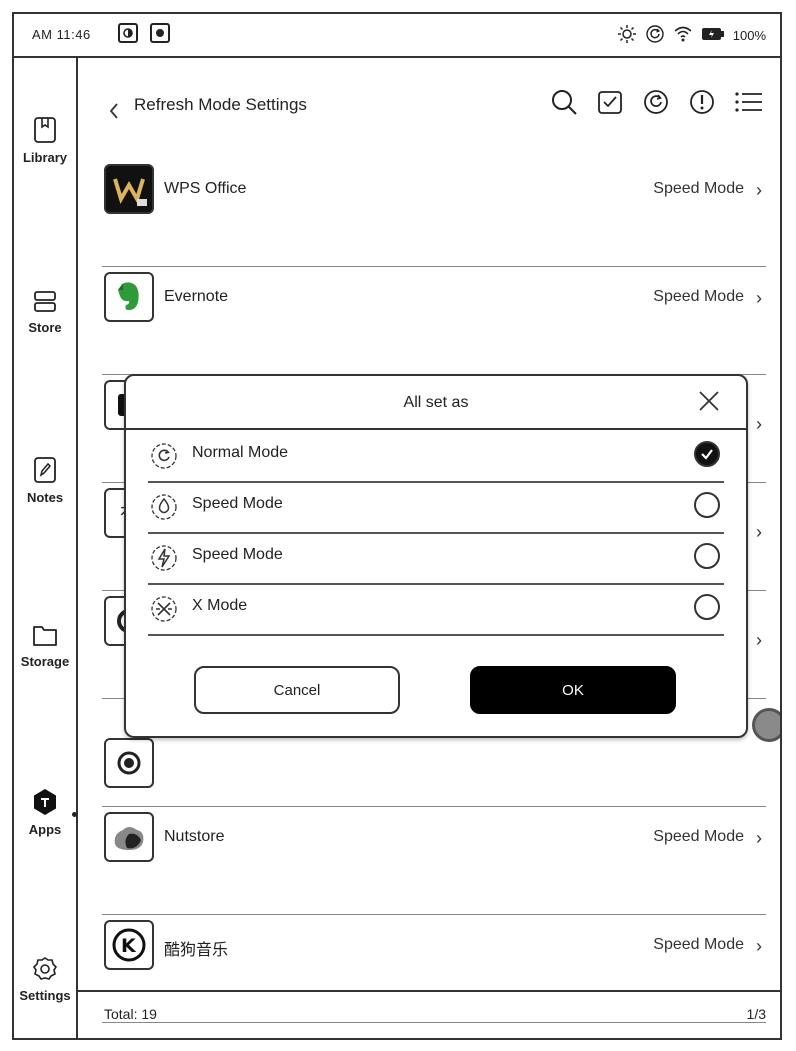  I want to click on close-icon, so click(709, 403).